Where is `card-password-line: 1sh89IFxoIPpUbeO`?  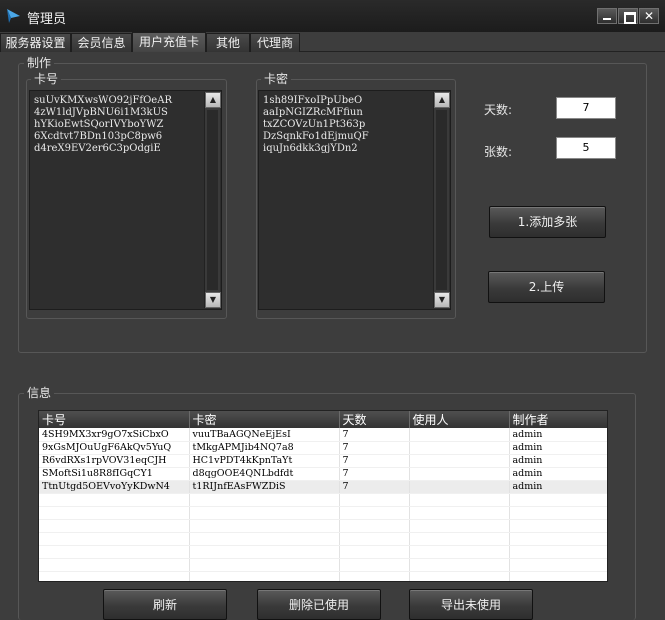 card-password-line: 1sh89IFxoIPpUbeO is located at coordinates (313, 100).